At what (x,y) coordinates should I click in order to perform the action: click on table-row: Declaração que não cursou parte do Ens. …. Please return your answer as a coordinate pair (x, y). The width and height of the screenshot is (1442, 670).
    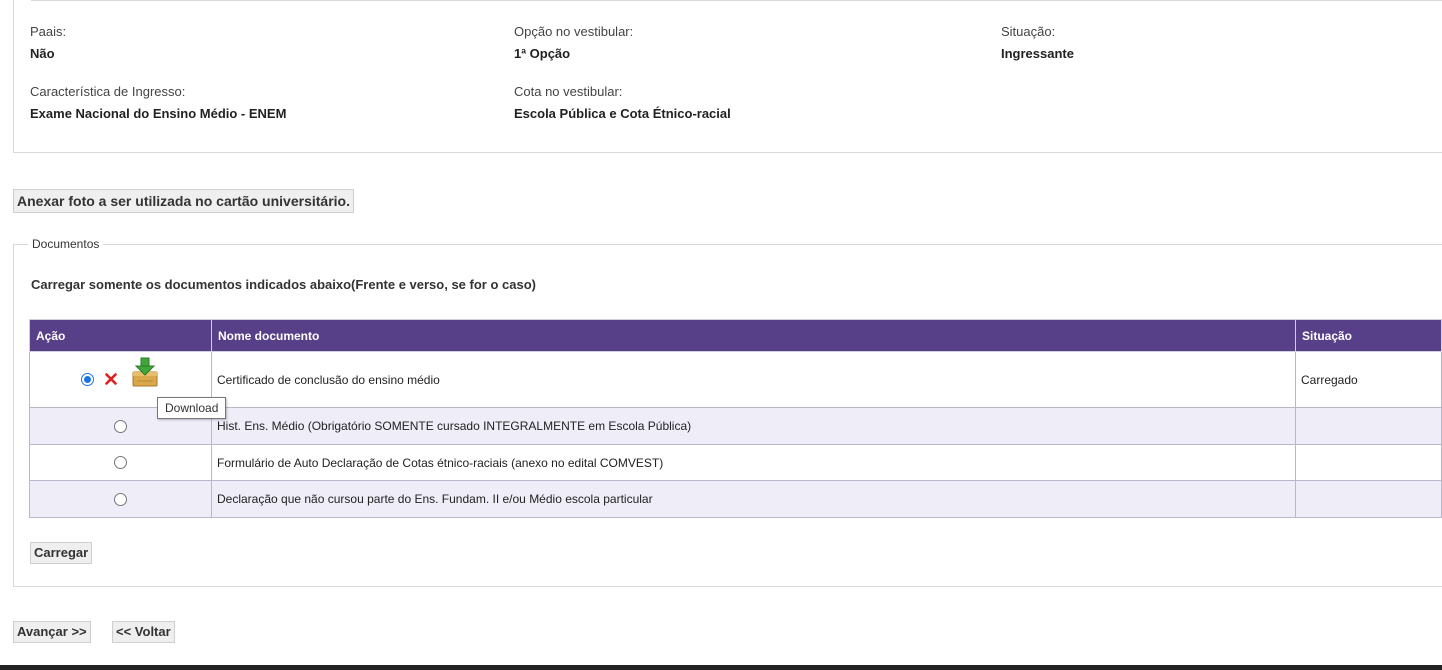
    Looking at the image, I should click on (735, 499).